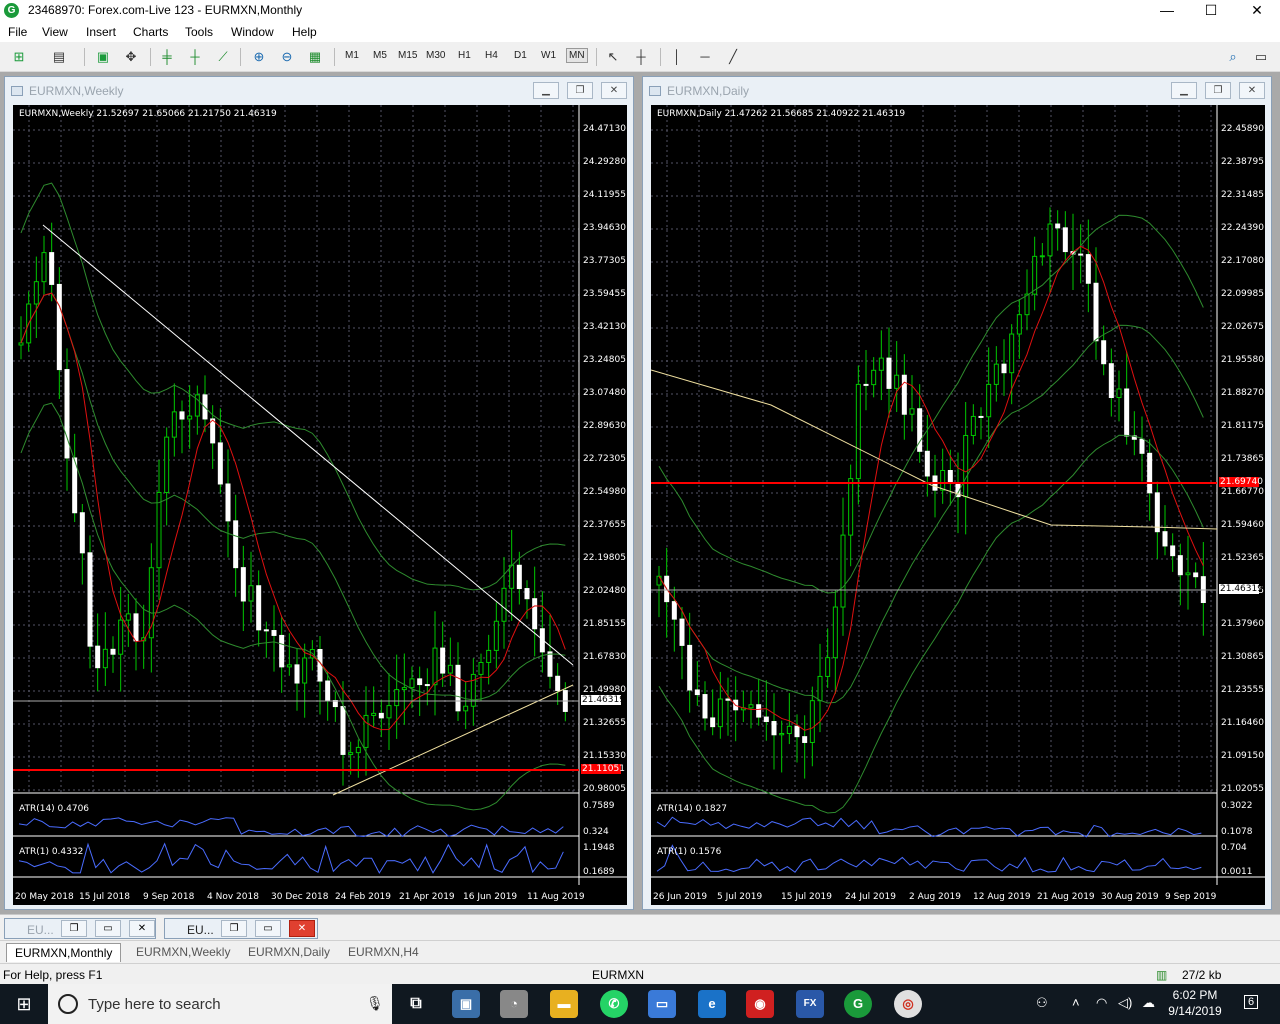 Image resolution: width=1280 pixels, height=1024 pixels. I want to click on menu-help: Help, so click(304, 32).